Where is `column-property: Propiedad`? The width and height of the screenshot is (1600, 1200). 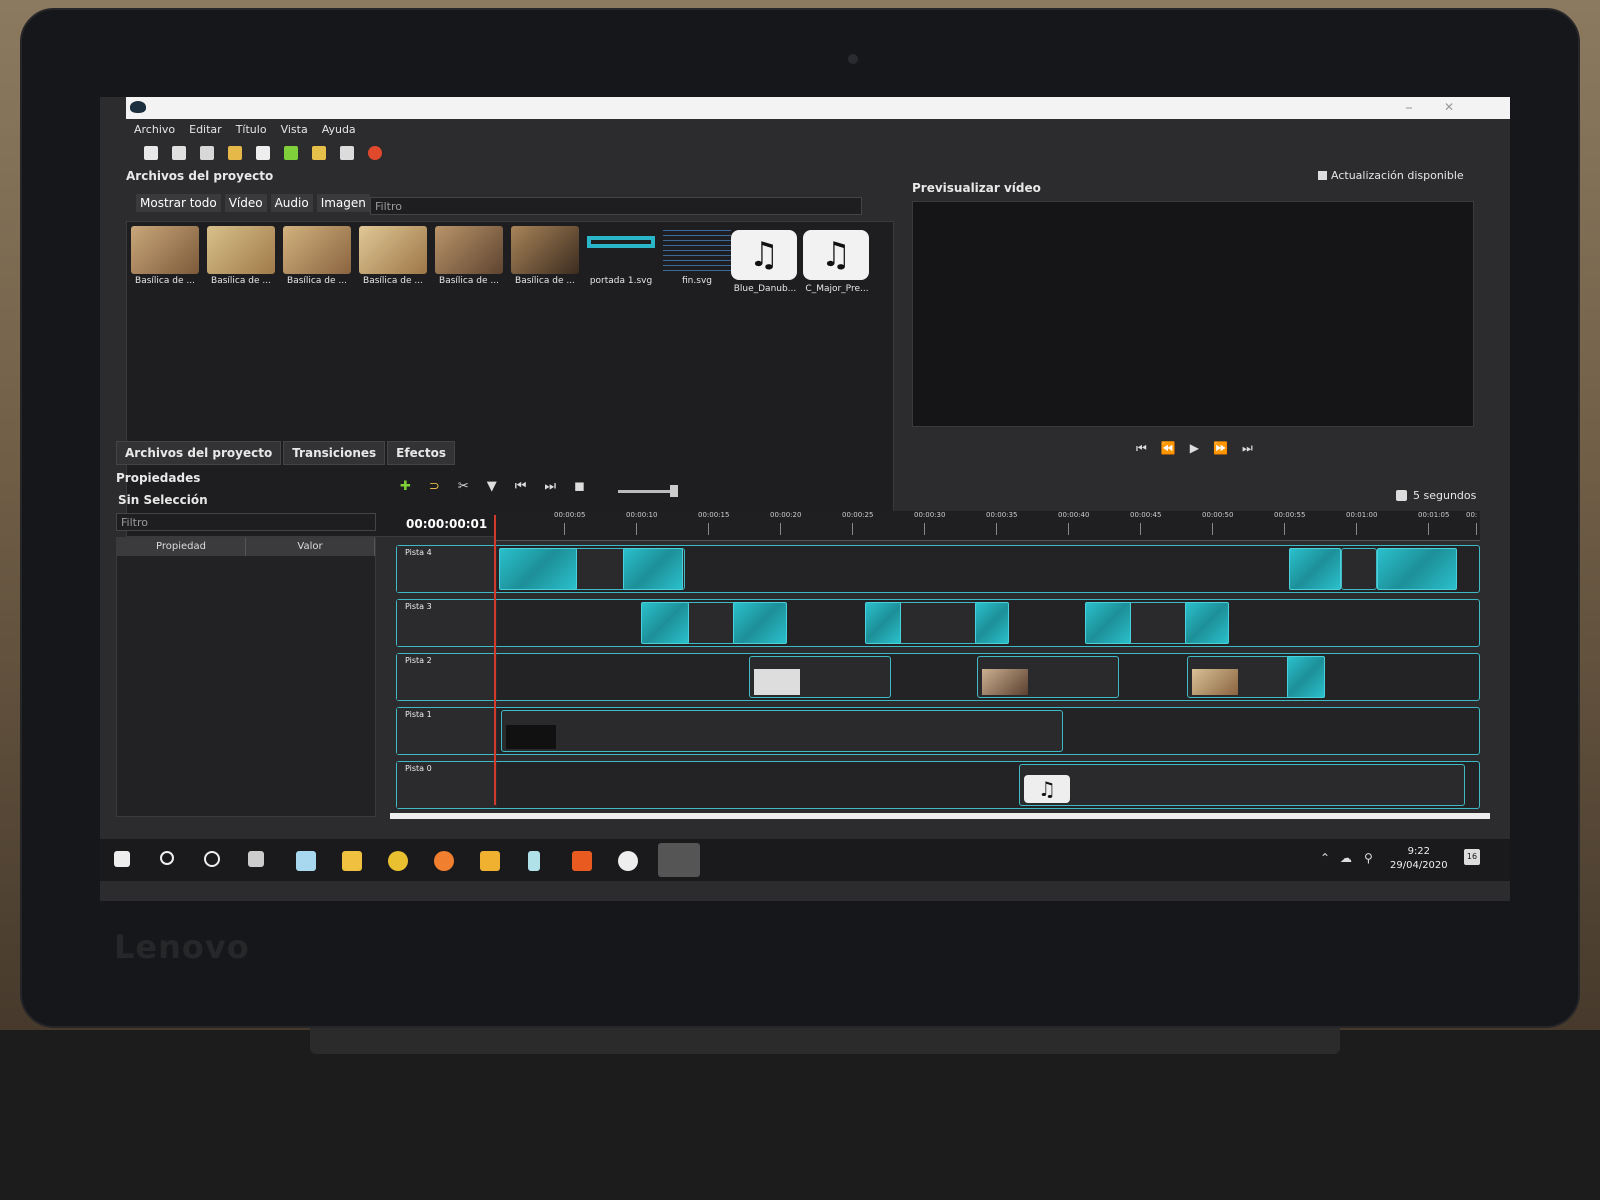 column-property: Propiedad is located at coordinates (181, 547).